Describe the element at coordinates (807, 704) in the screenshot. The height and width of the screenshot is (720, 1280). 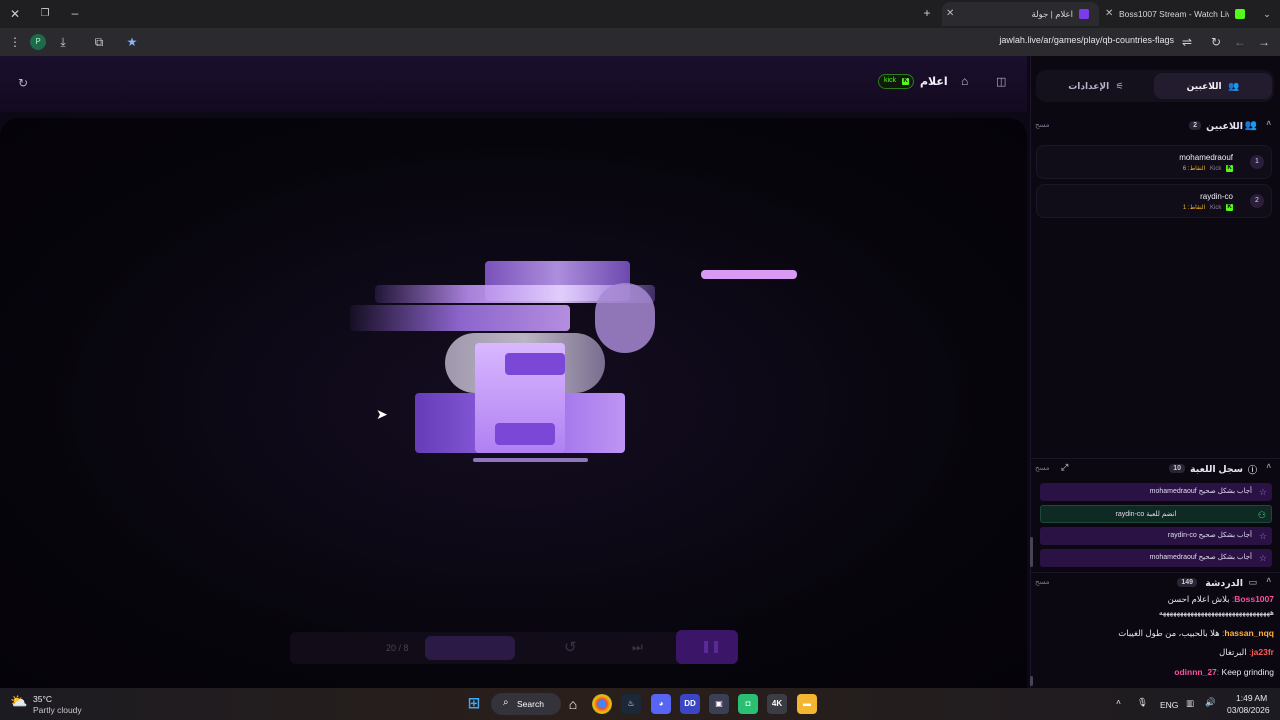
I see `file-explorer-icon: ▬` at that location.